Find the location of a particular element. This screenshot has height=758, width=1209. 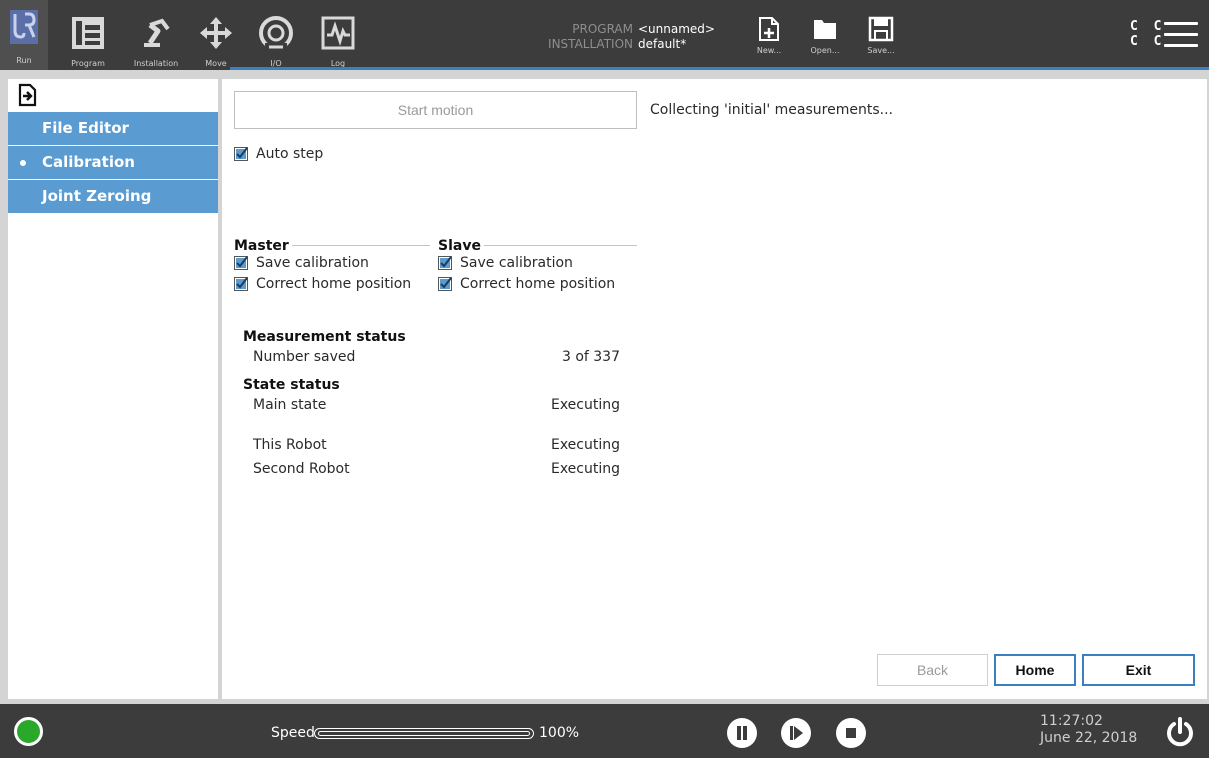

speed-slider is located at coordinates (424, 733).